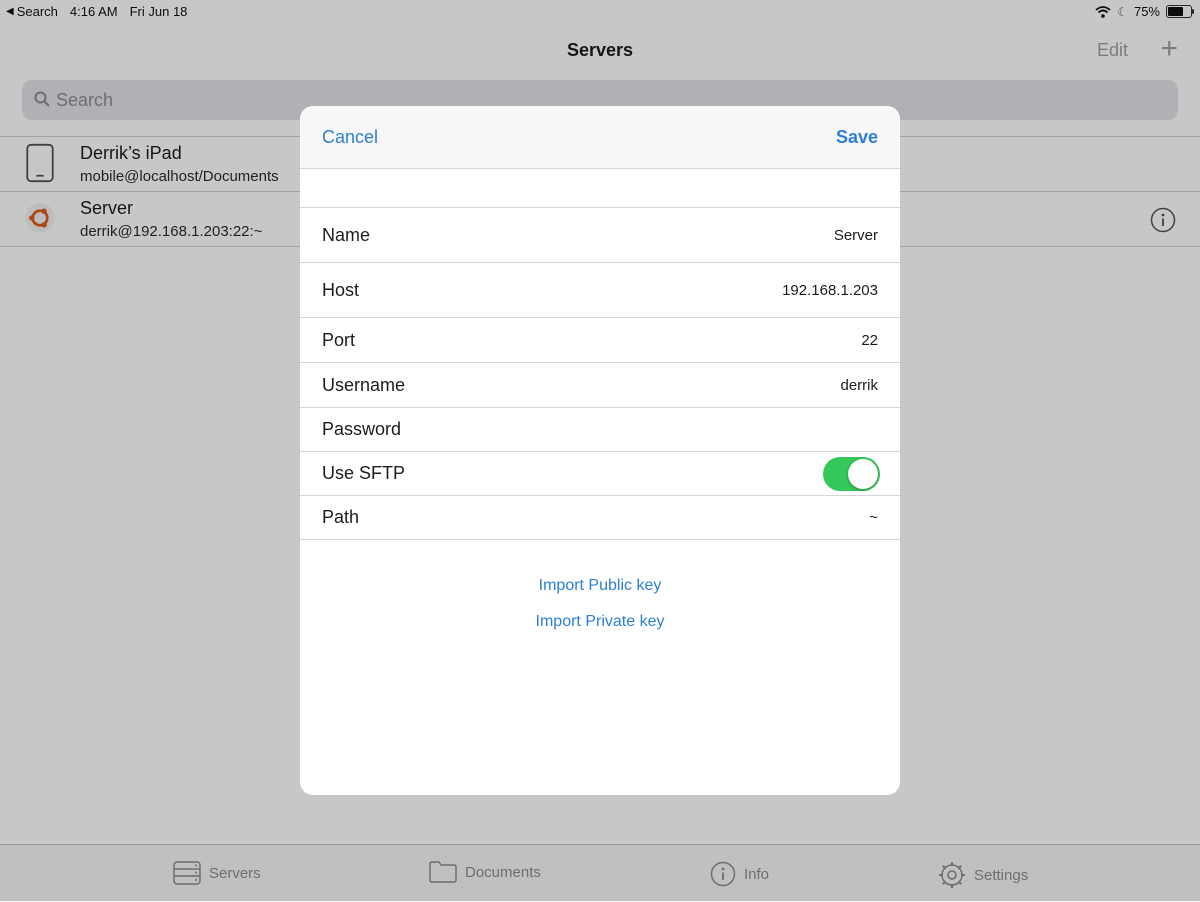 The image size is (1200, 902). I want to click on field-label: Path, so click(341, 517).